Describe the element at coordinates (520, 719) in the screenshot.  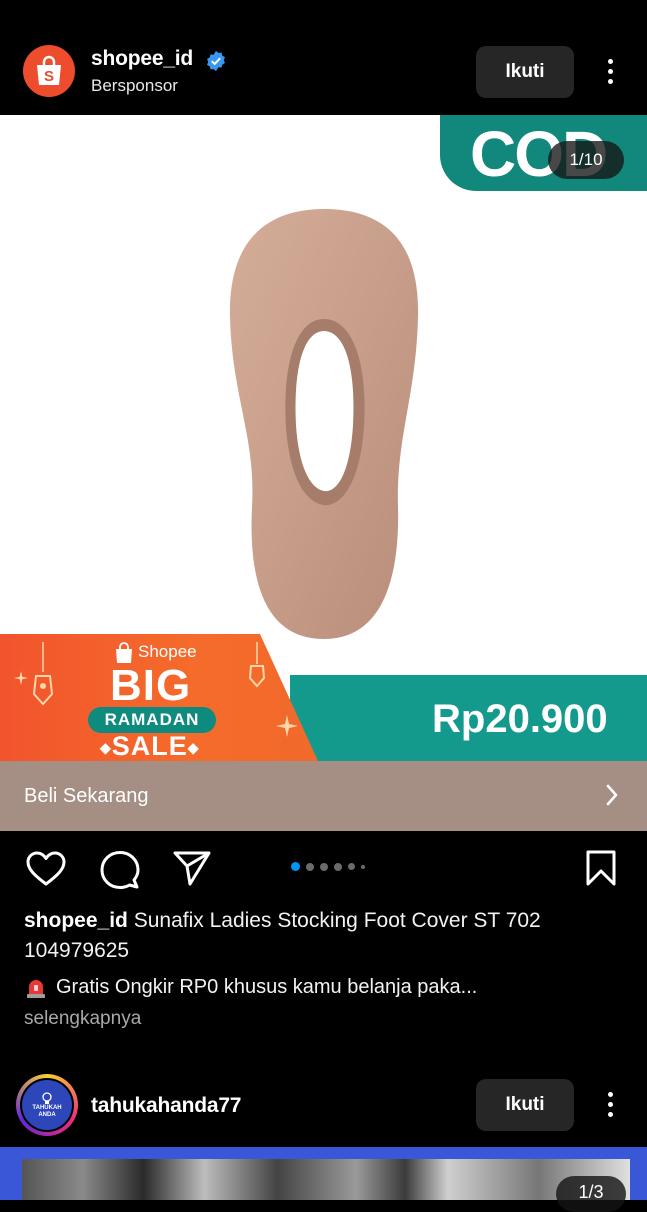
I see `price-label: Rp20.900` at that location.